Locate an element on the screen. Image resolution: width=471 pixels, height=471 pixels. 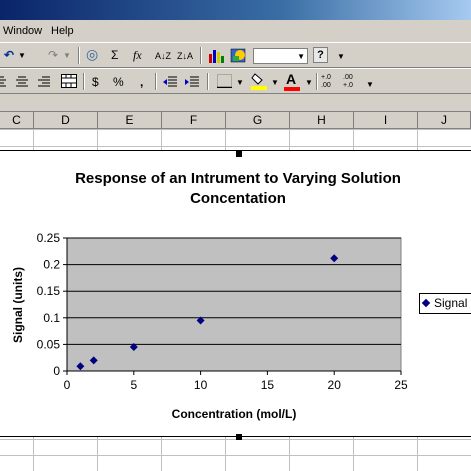
chart-legend: Signal is located at coordinates (445, 303).